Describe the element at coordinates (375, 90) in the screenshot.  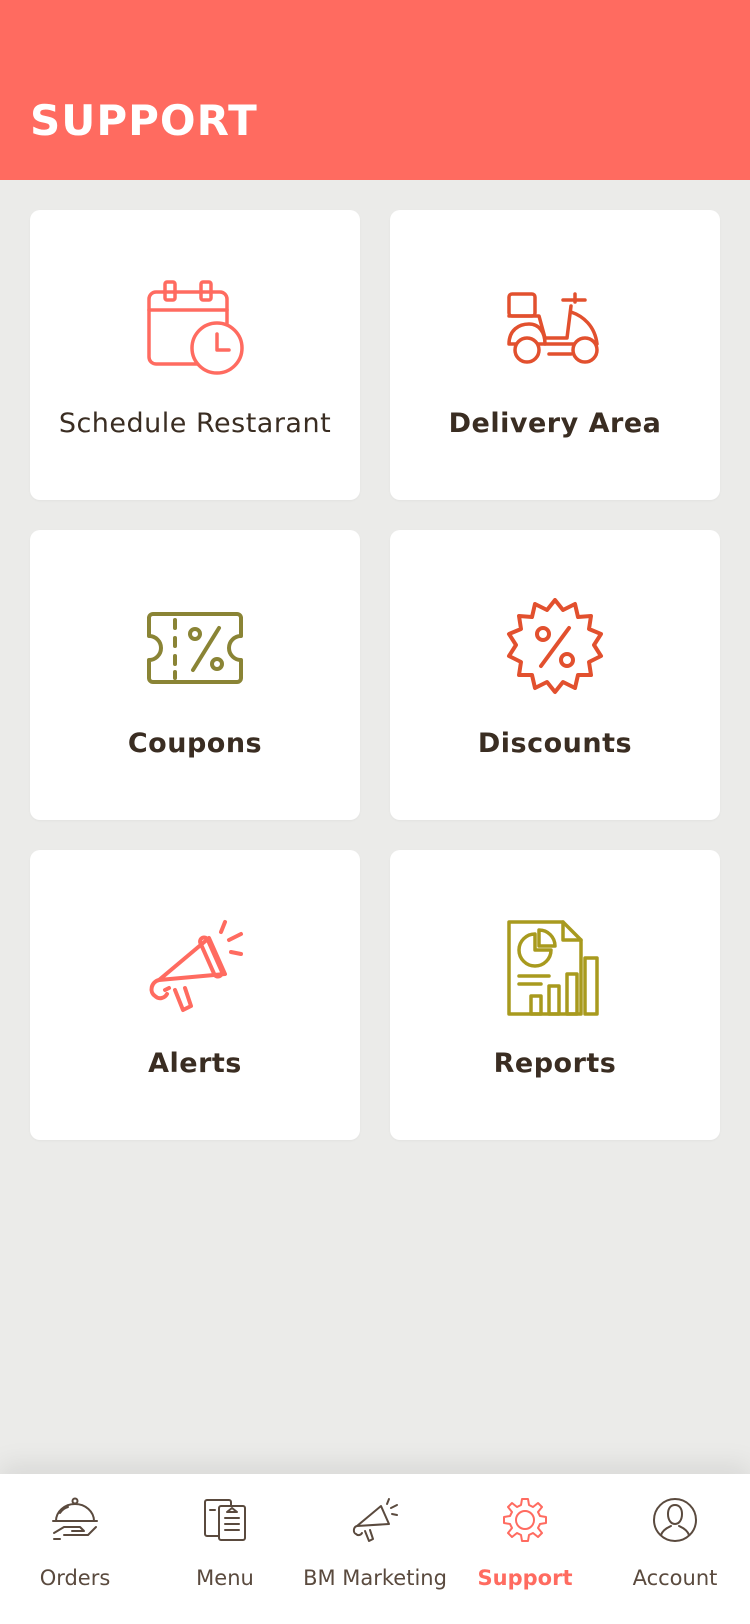
I see `header-bar: SUPPORT` at that location.